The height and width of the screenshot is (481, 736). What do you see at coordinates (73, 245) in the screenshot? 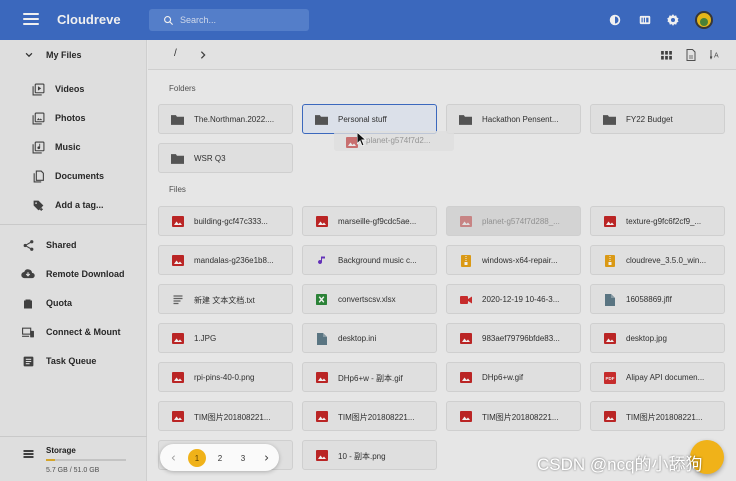
I see `sidebar-item-shared: Shared` at bounding box center [73, 245].